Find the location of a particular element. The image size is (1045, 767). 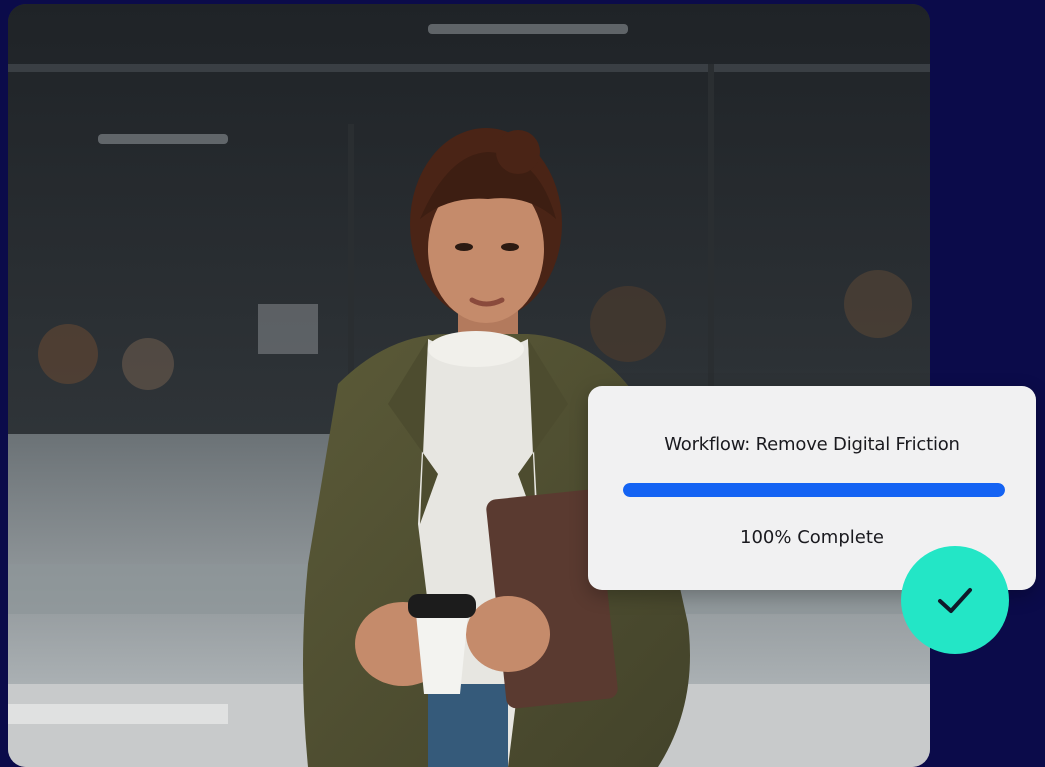

workflow-title: Workflow: Remove Digital Friction is located at coordinates (812, 444).